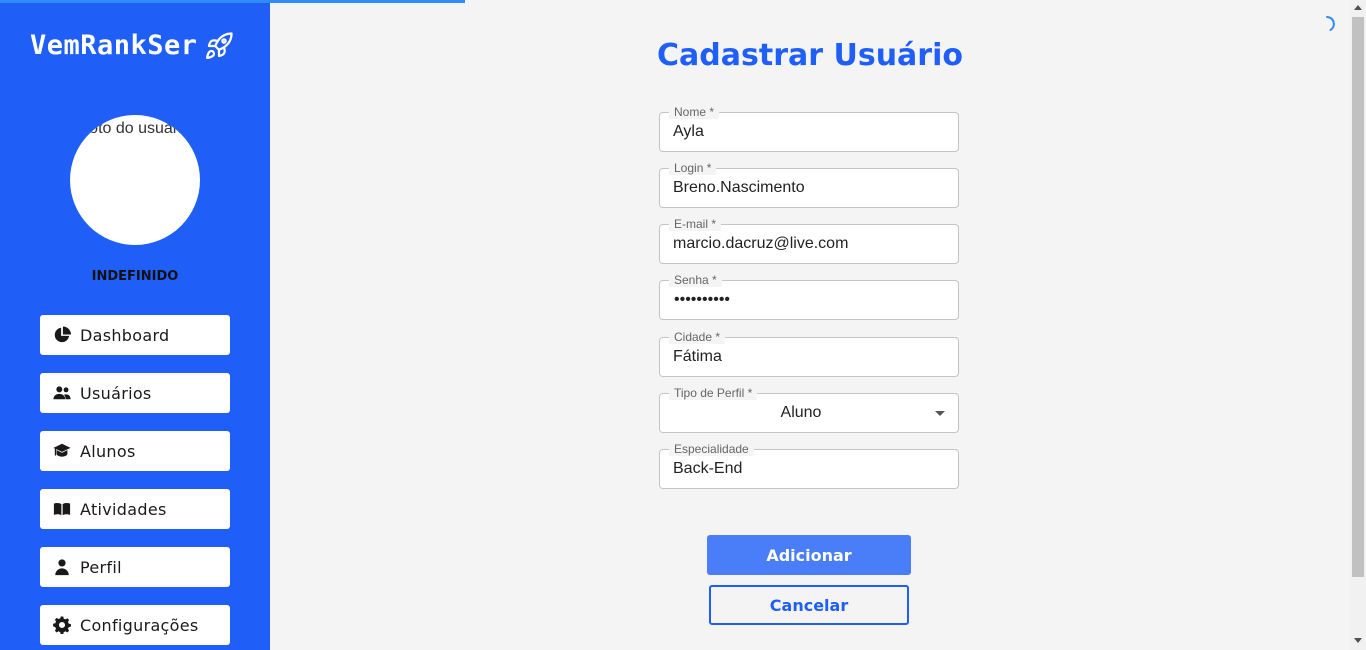 The width and height of the screenshot is (1366, 650). I want to click on login-field: Login *, so click(809, 184).